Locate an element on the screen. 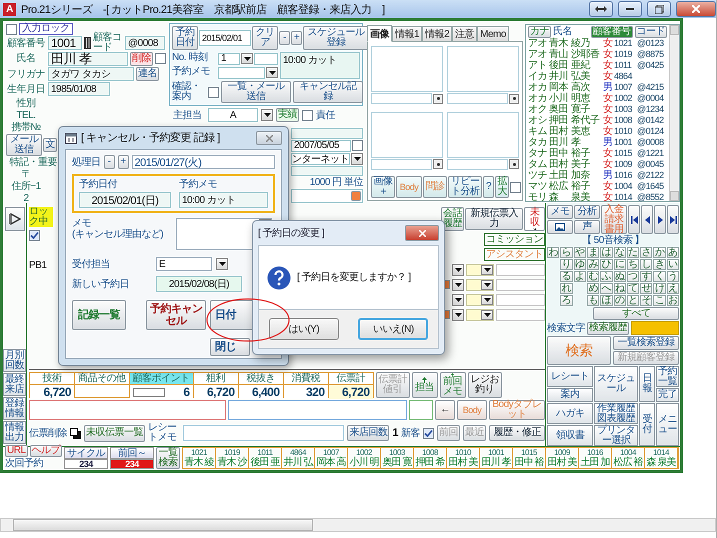 This screenshot has width=717, height=538. help-button: ヘルプ is located at coordinates (46, 451).